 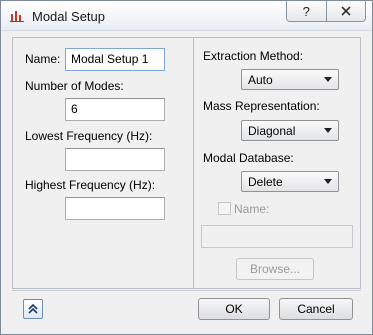 I want to click on title-bar: Modal Setup ?, so click(x=186, y=16).